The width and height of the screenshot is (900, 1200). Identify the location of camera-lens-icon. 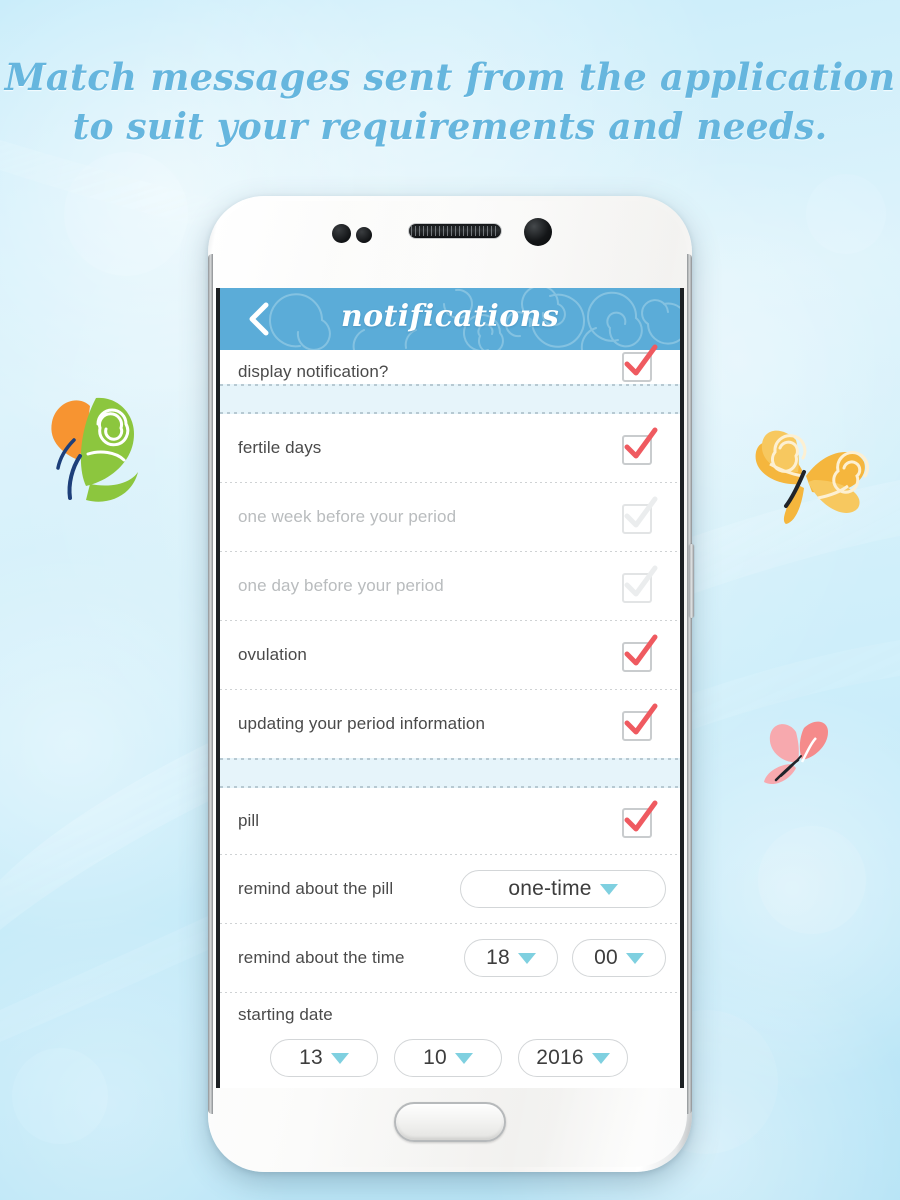
(538, 232).